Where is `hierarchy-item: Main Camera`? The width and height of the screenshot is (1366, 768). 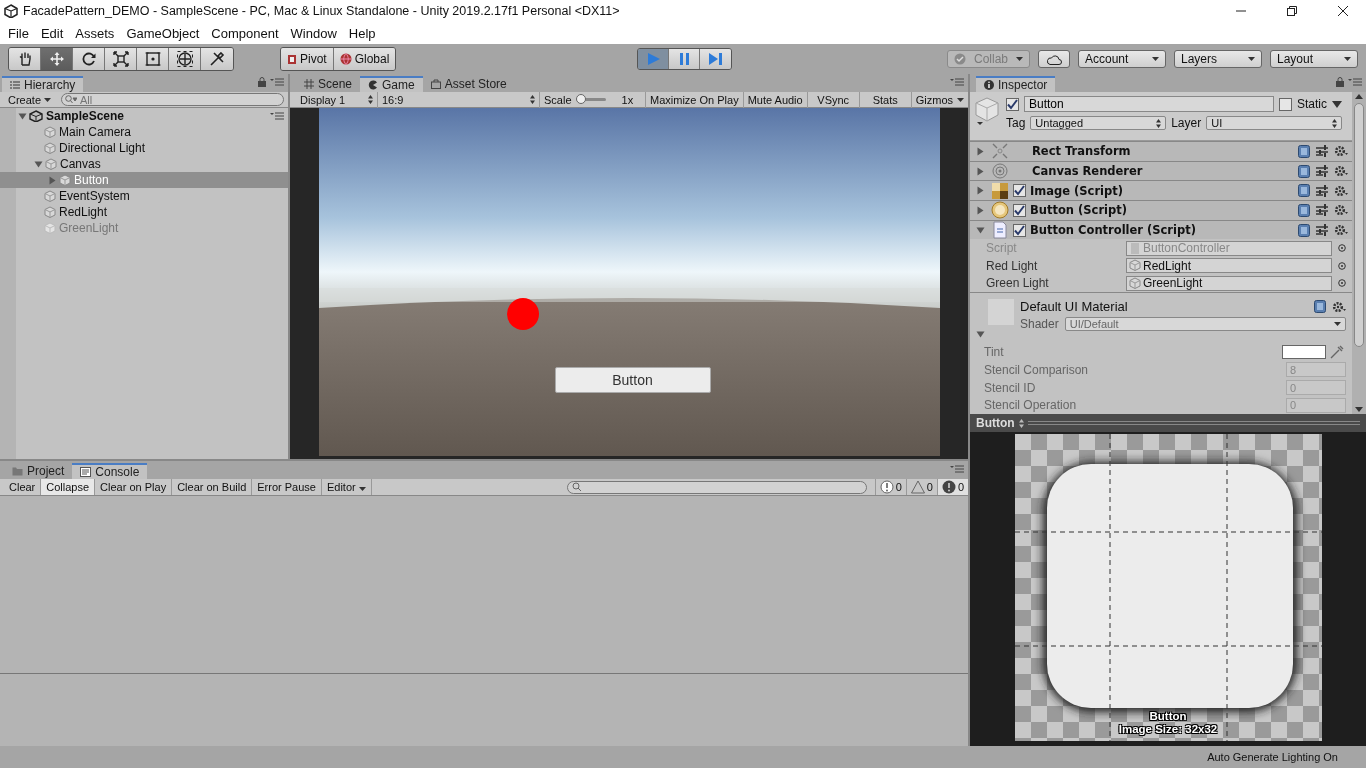 hierarchy-item: Main Camera is located at coordinates (144, 132).